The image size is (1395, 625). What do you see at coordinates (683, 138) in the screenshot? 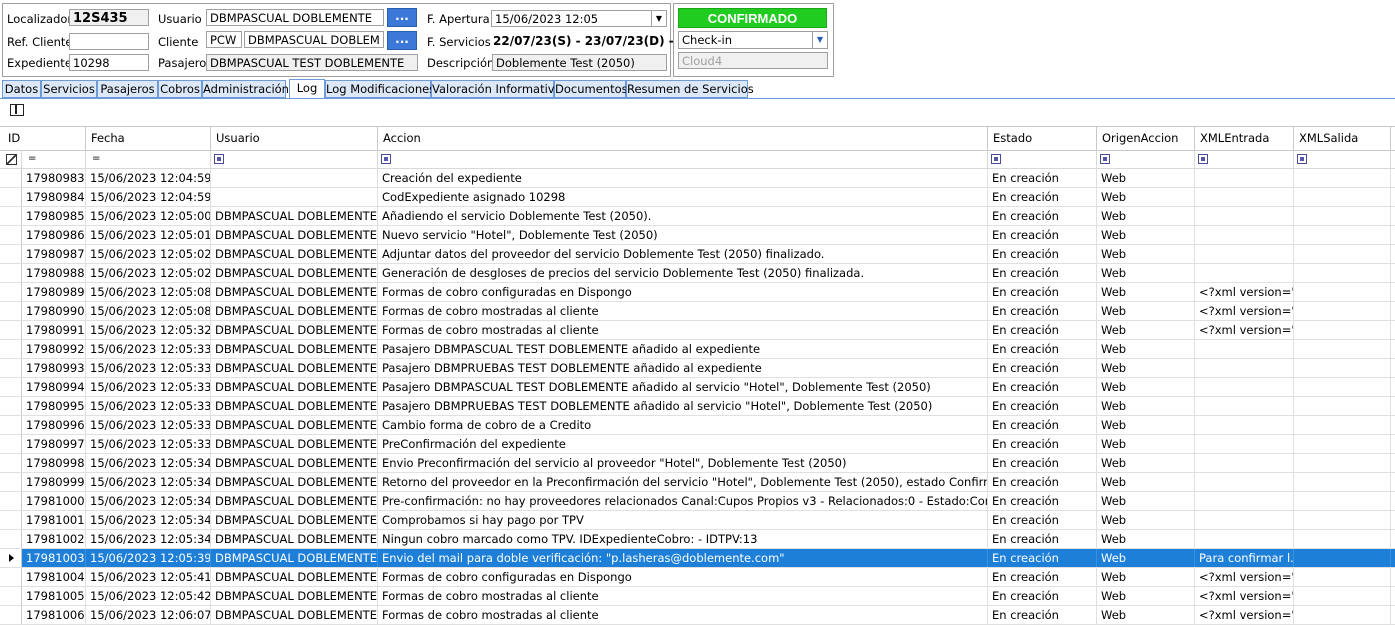
I see `column-header-accion: Accion` at bounding box center [683, 138].